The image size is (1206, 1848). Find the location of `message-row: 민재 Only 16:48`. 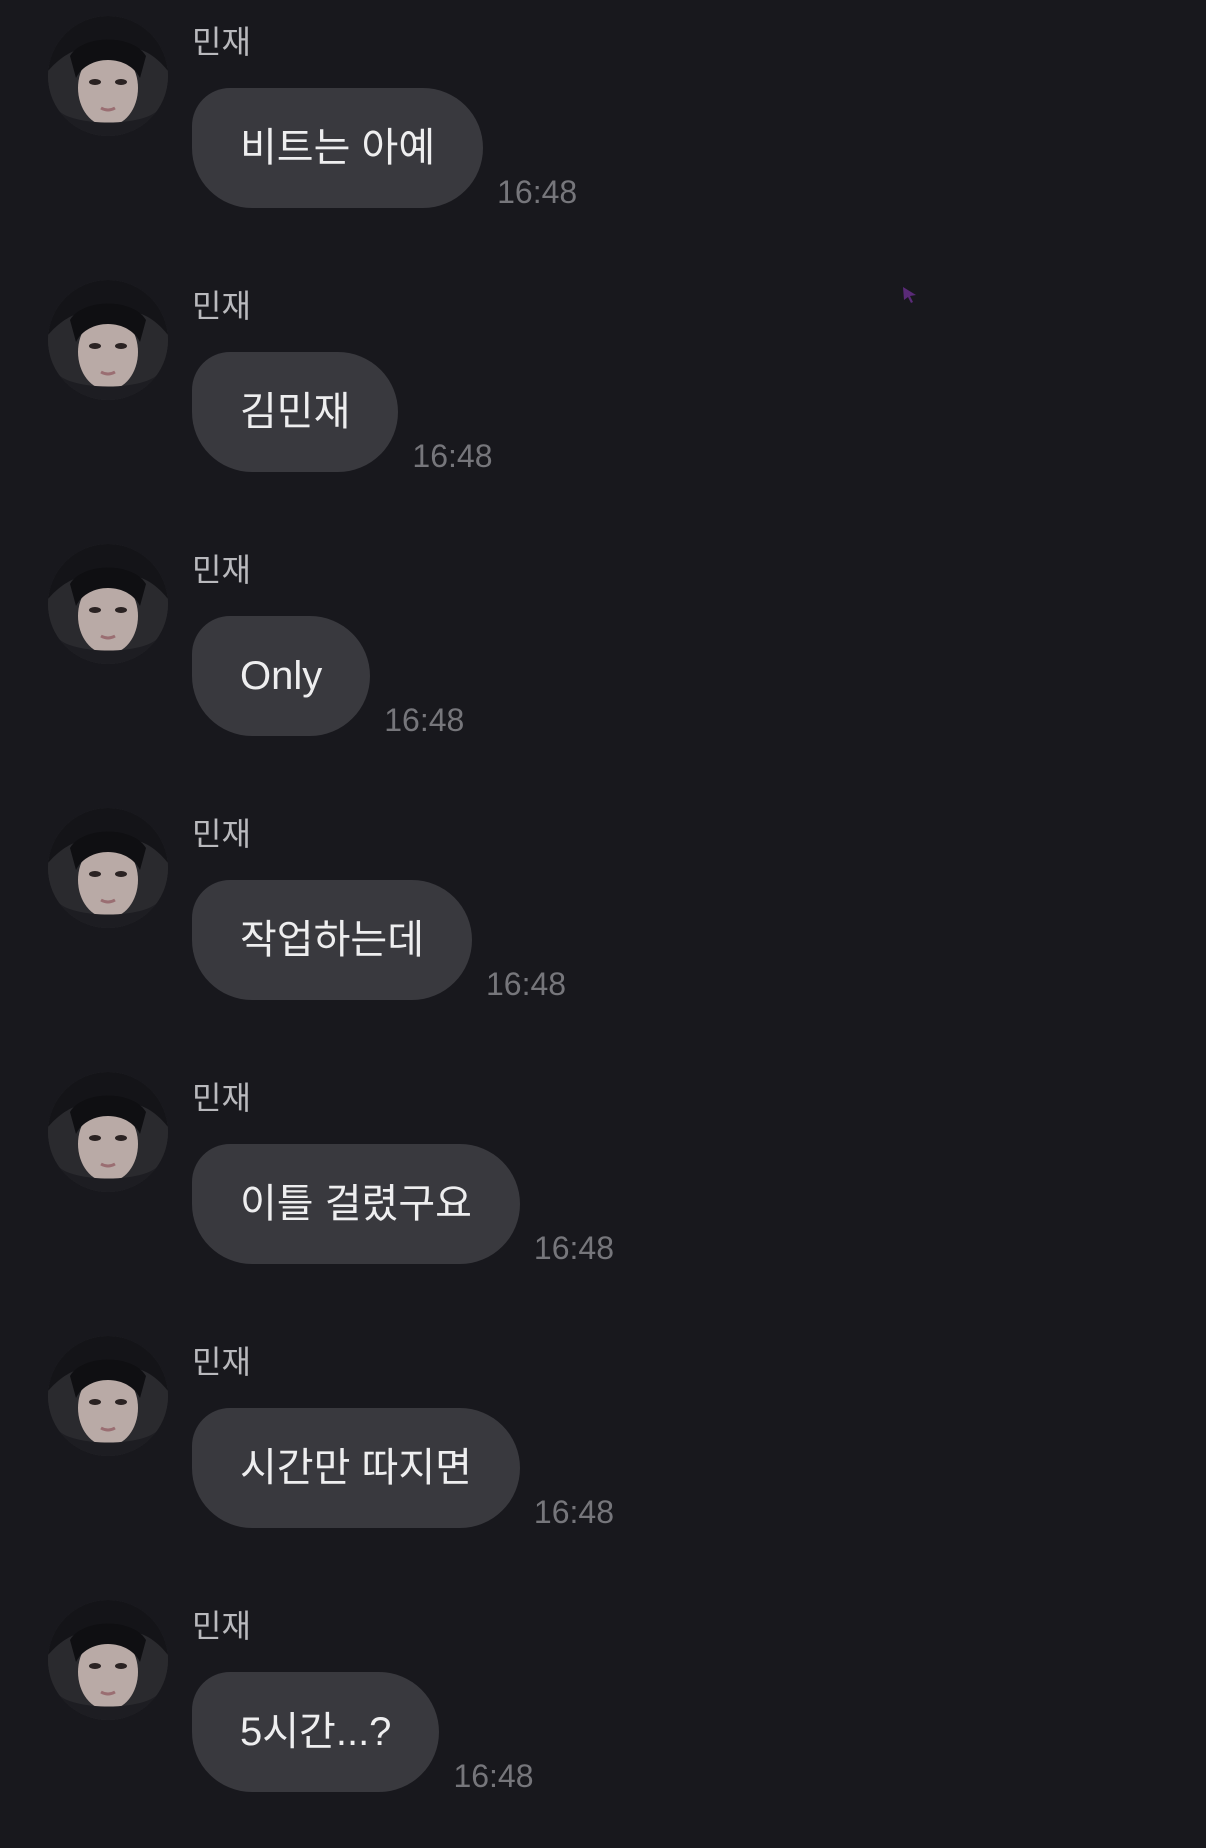

message-row: 민재 Only 16:48 is located at coordinates (603, 660).